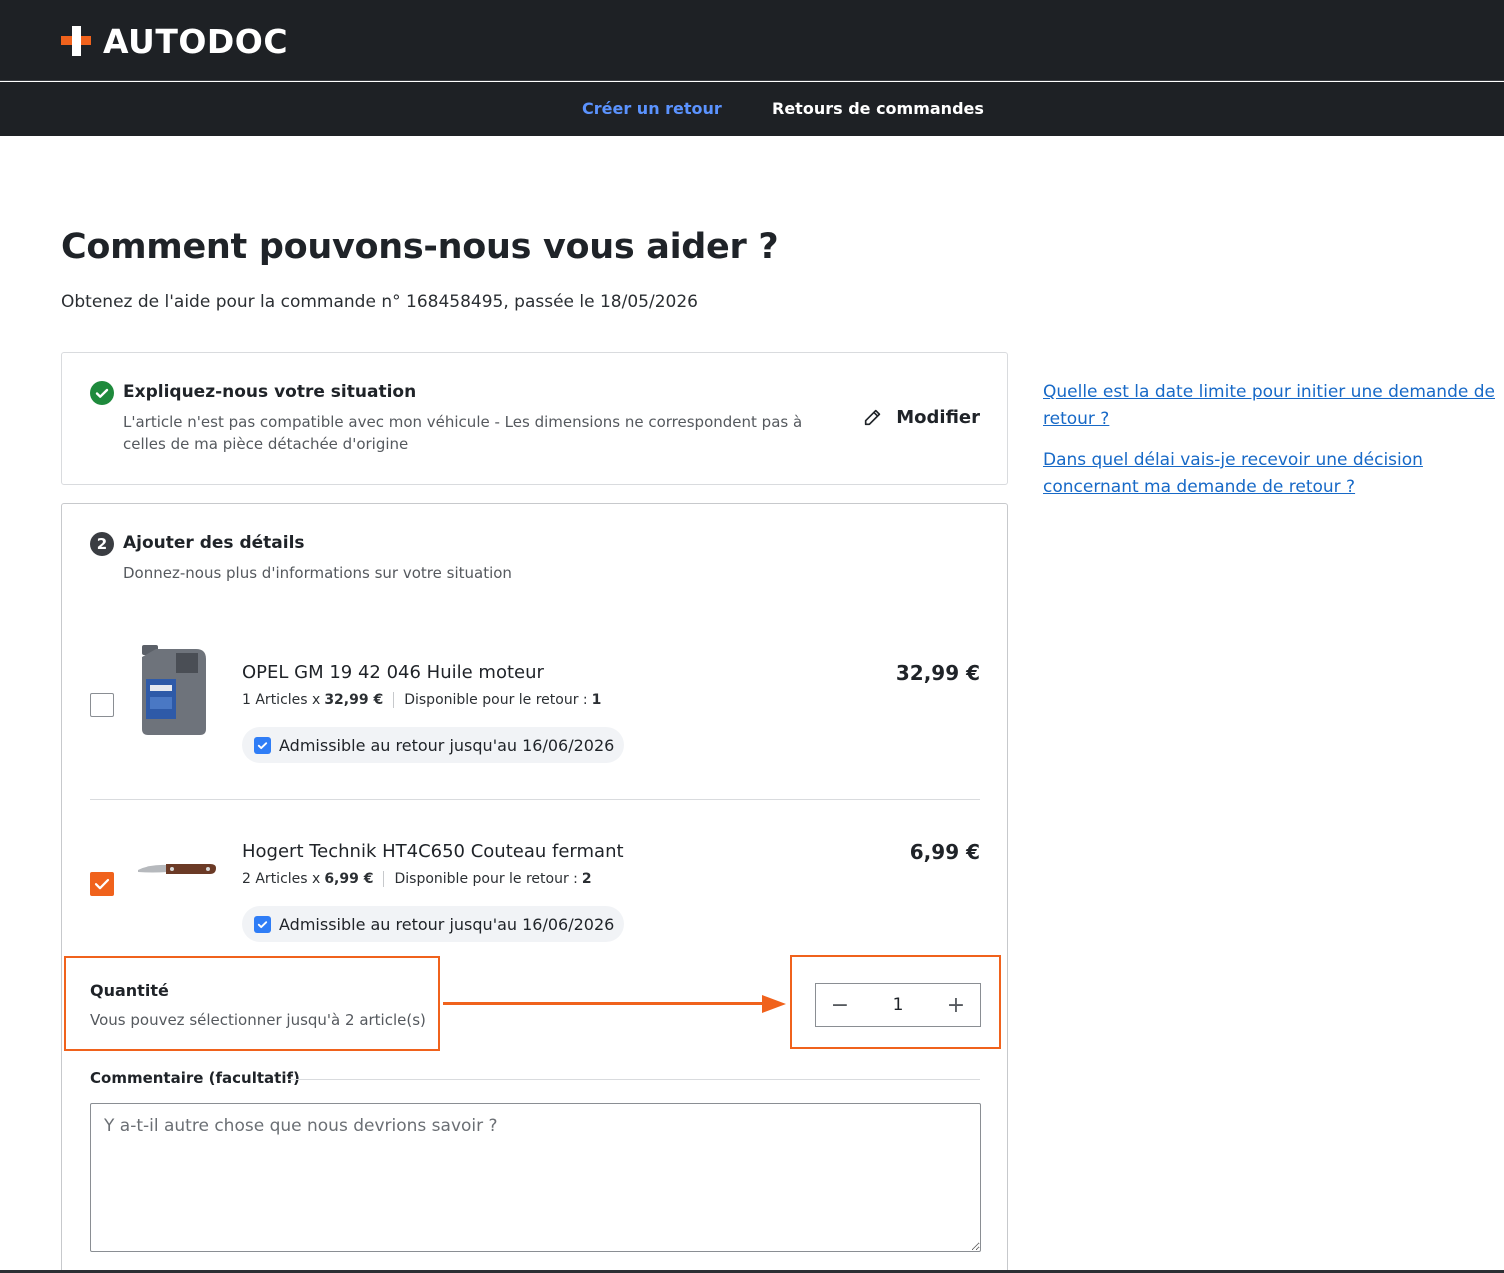 The image size is (1504, 1273). What do you see at coordinates (873, 417) in the screenshot?
I see `edit-icon` at bounding box center [873, 417].